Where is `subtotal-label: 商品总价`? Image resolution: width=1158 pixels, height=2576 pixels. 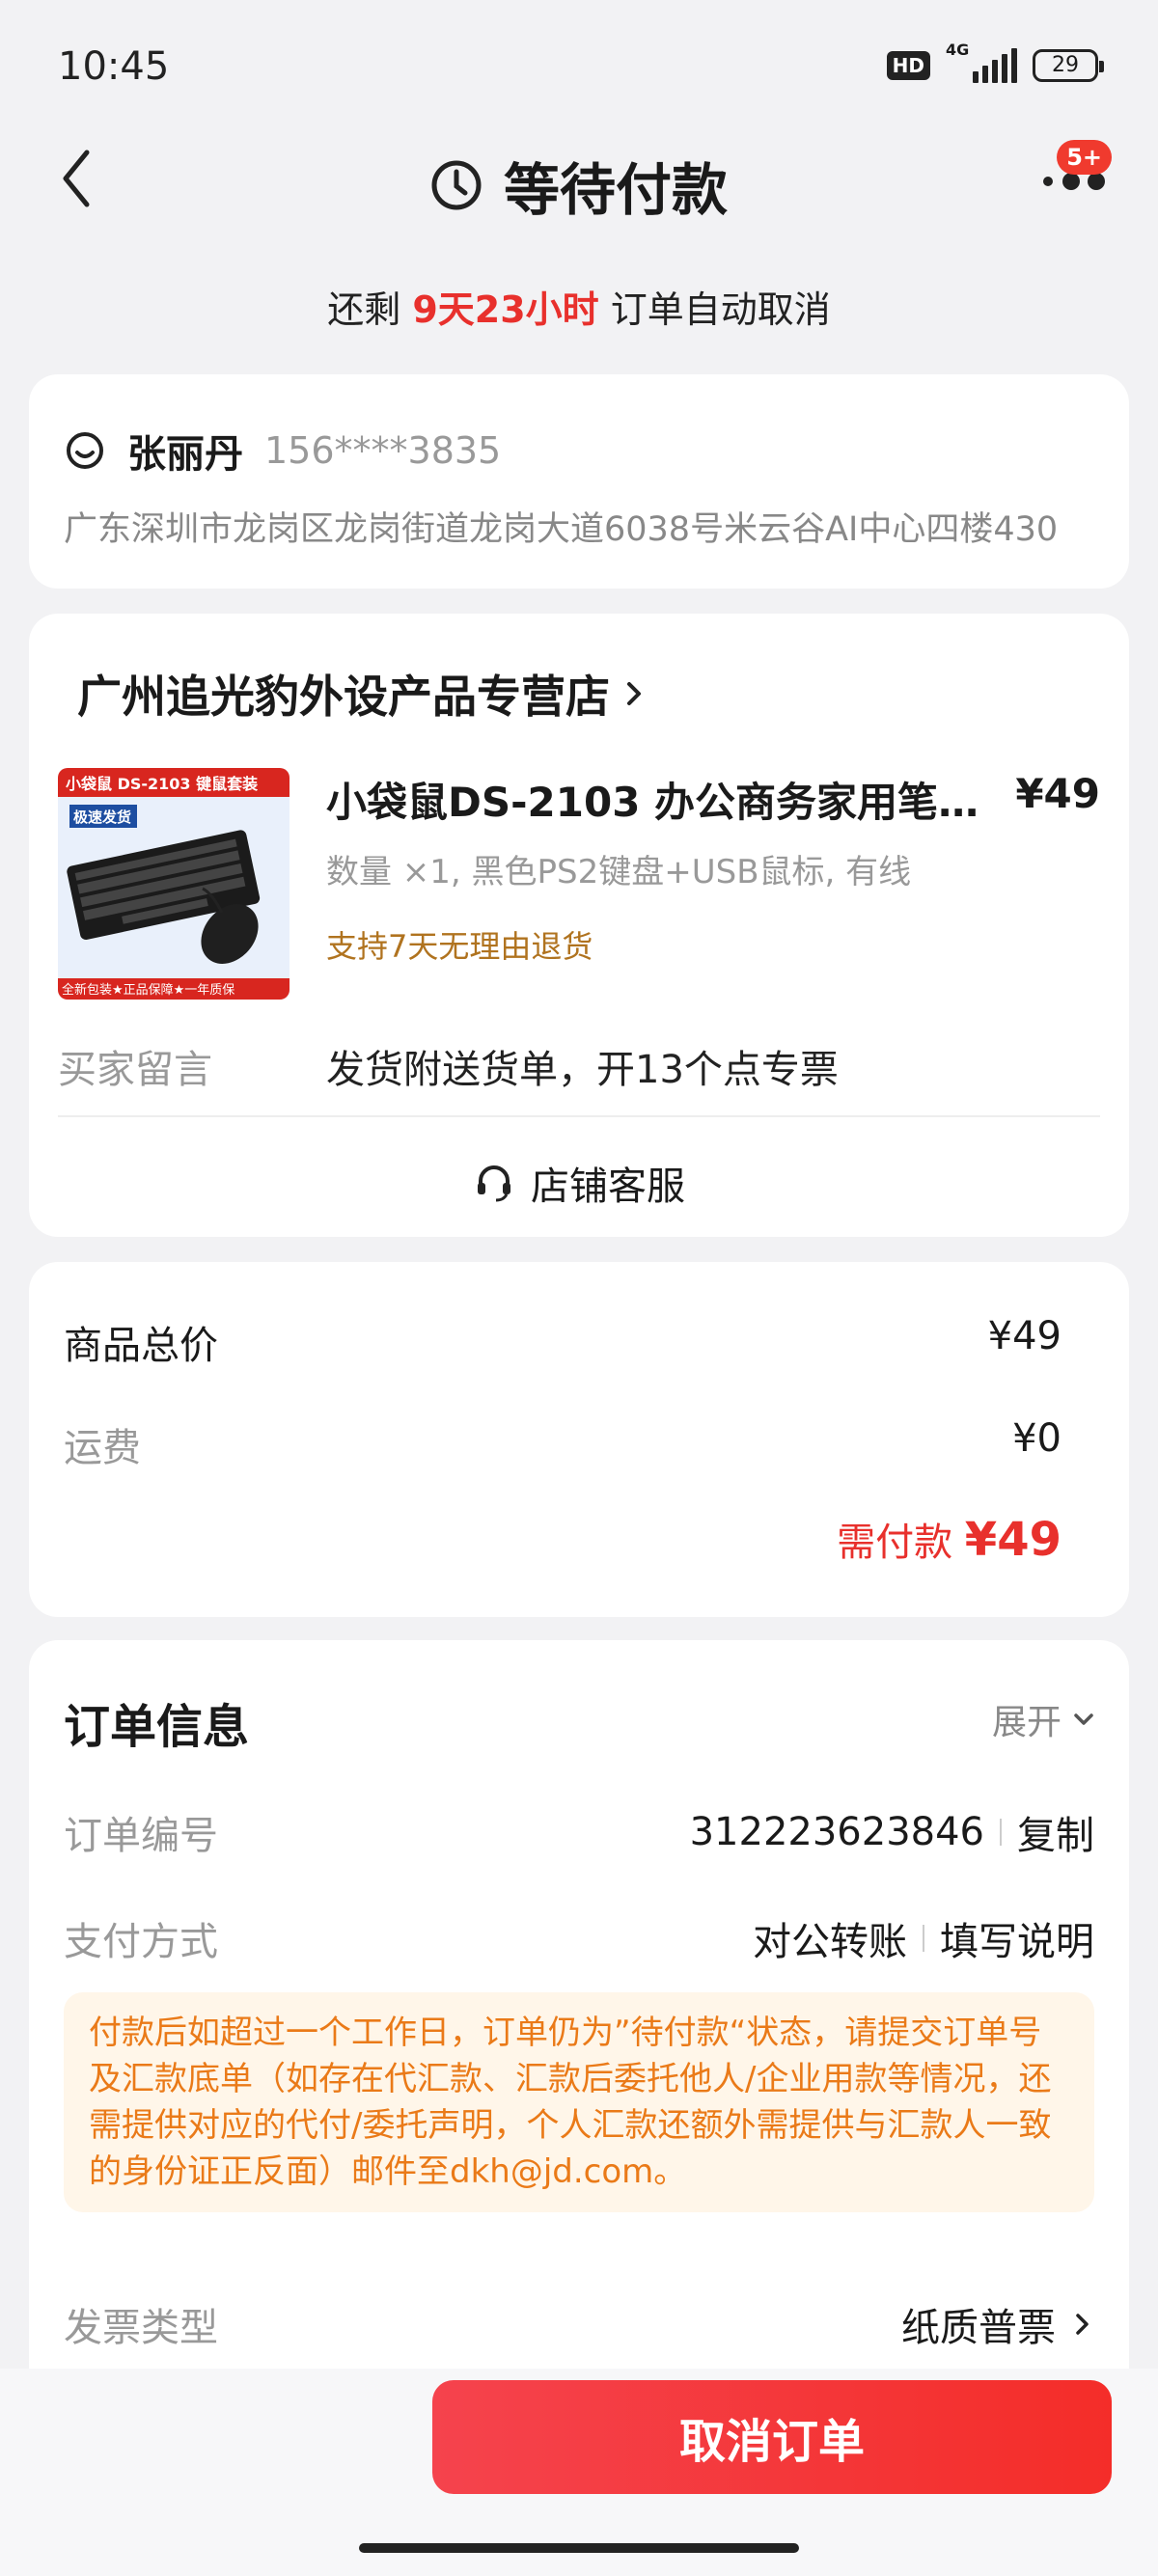 subtotal-label: 商品总价 is located at coordinates (141, 1346).